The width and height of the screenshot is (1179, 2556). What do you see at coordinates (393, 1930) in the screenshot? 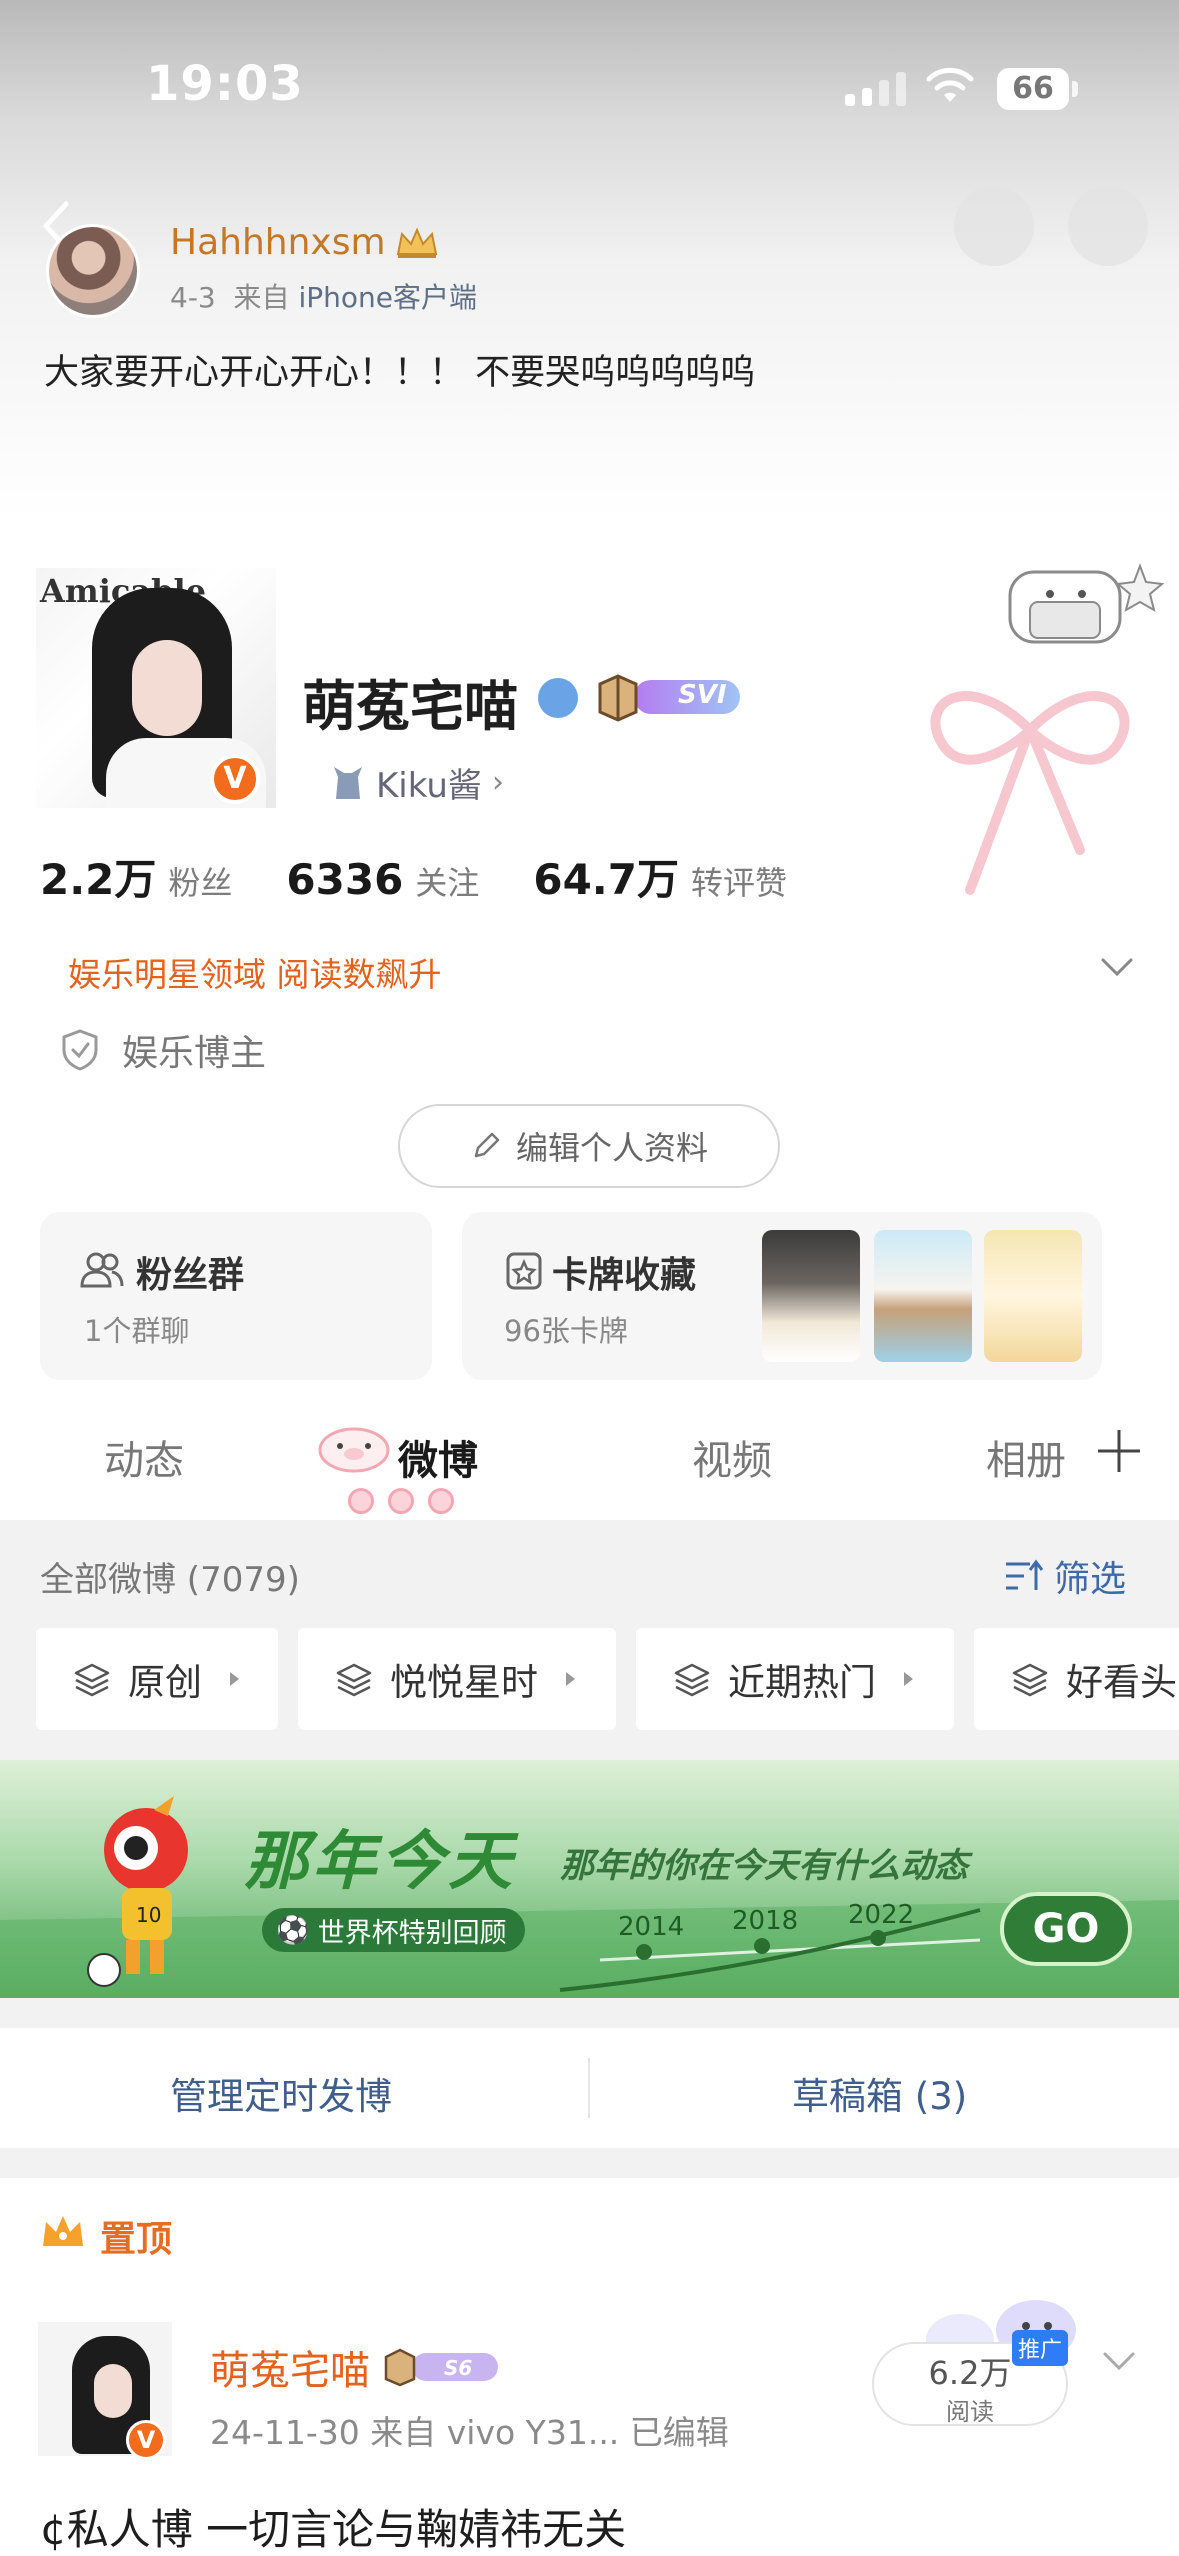
I see `world-cup-pill: ⚽ 世界杯特别回顾` at bounding box center [393, 1930].